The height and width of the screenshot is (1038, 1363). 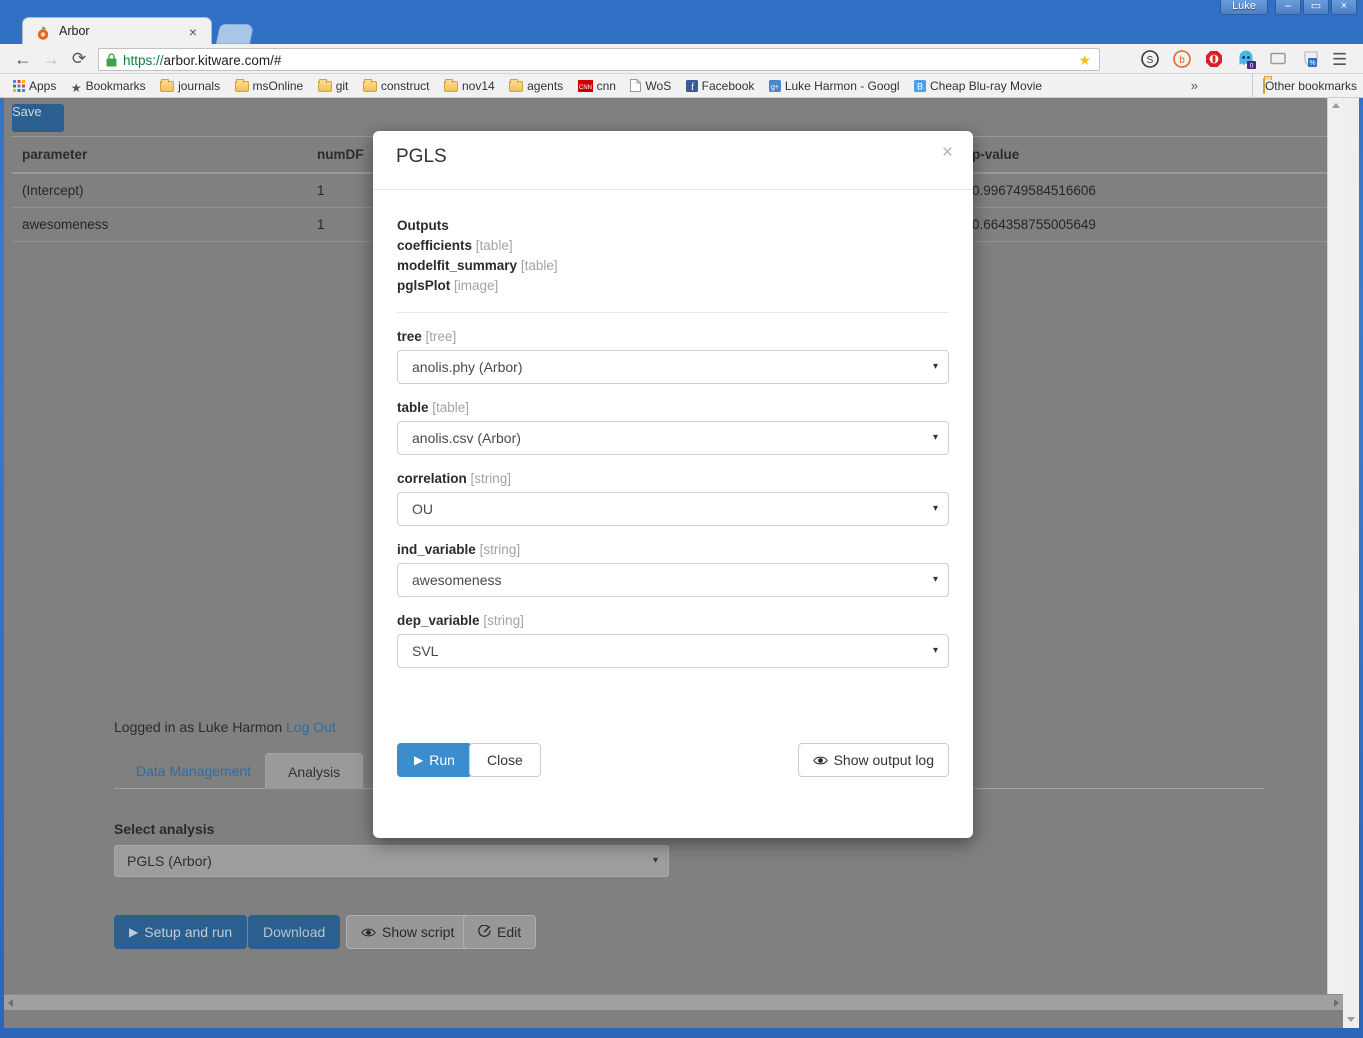 I want to click on bookmark-nov14: nov14, so click(x=469, y=85).